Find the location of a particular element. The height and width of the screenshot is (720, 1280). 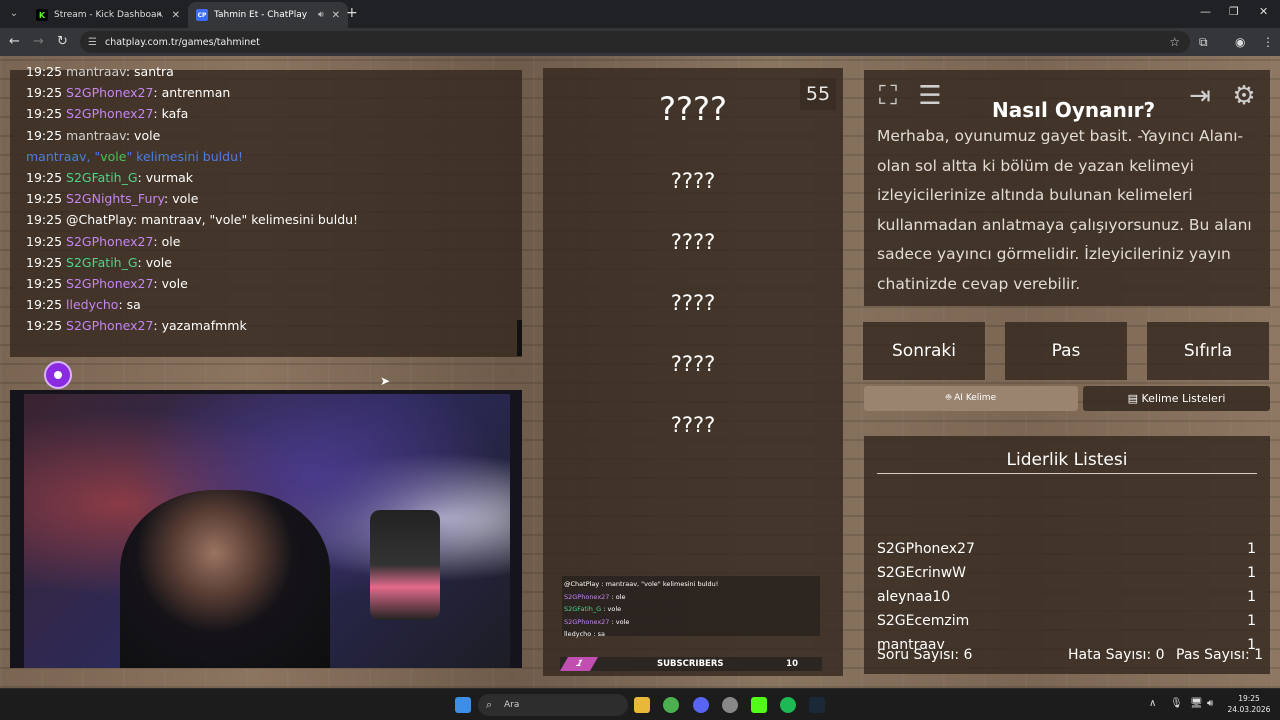

settings-gear-icon: ⚙ is located at coordinates (1244, 96).